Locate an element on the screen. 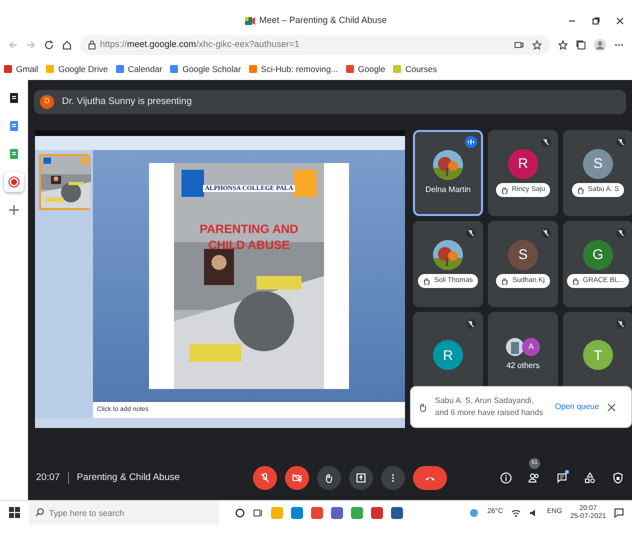  toast-message: Sabu A. S, Arun Sadayandi, and 6 more have raised hands is located at coordinates (489, 407).